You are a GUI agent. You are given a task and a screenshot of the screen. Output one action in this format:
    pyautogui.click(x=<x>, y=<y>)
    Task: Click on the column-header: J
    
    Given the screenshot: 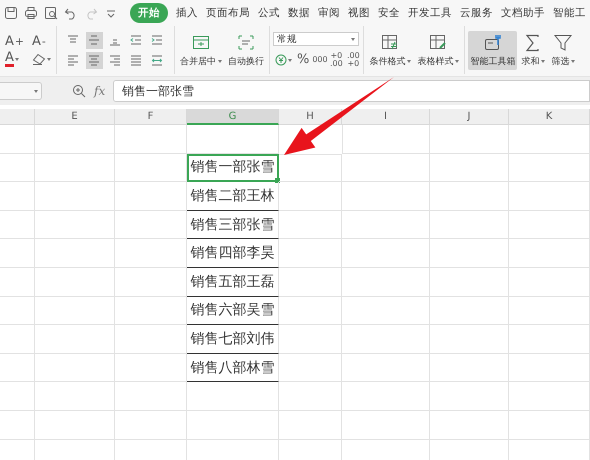 What is the action you would take?
    pyautogui.click(x=469, y=117)
    